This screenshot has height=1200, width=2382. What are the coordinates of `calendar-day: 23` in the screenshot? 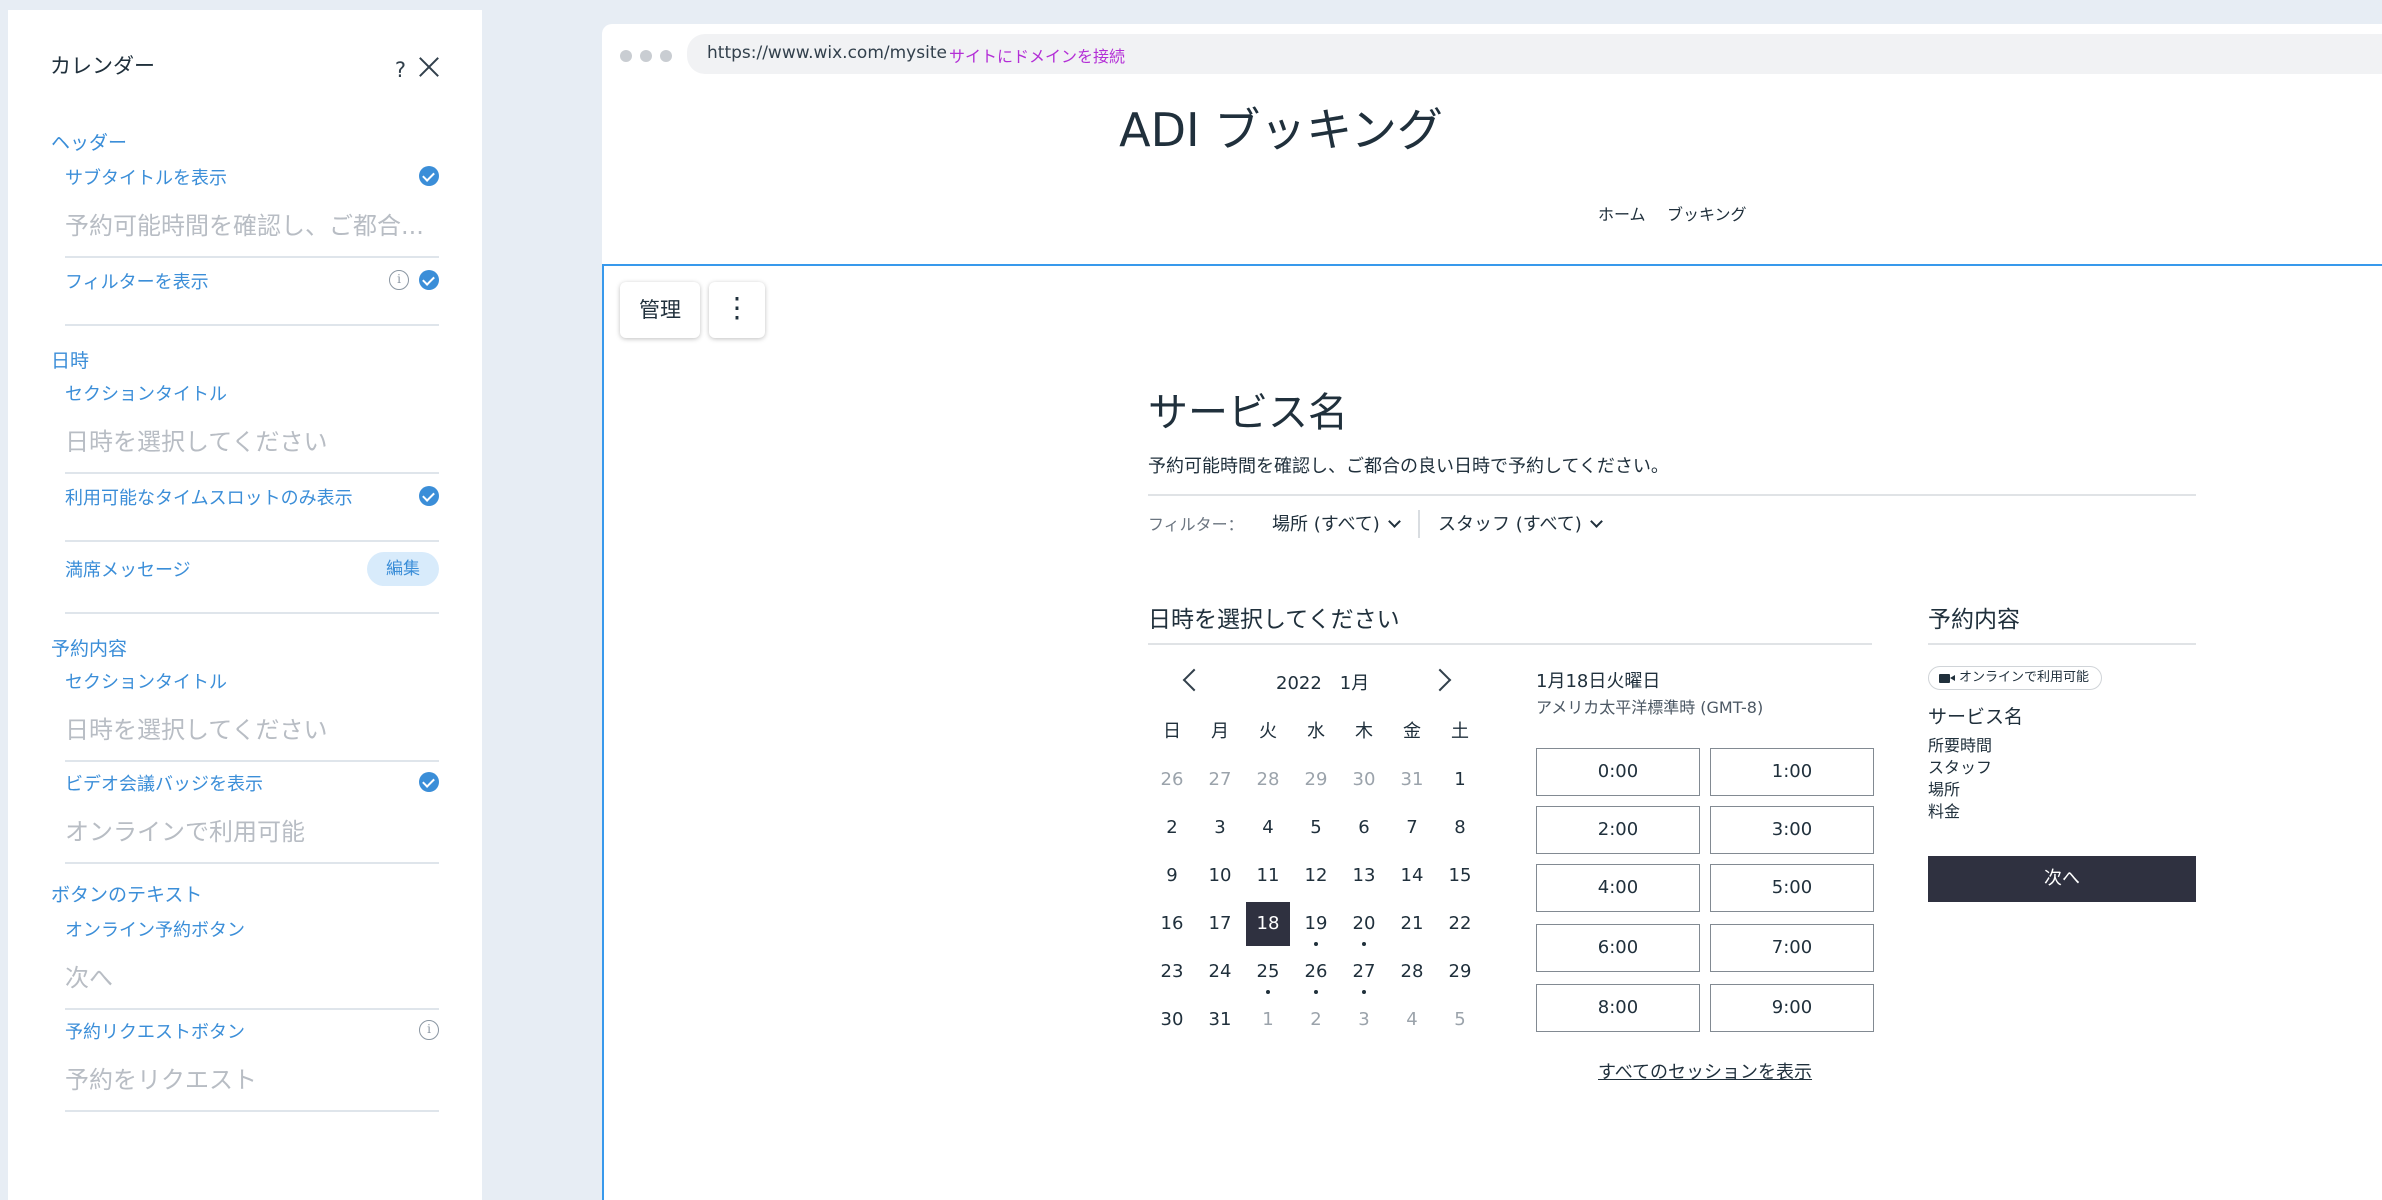 It's located at (1172, 972).